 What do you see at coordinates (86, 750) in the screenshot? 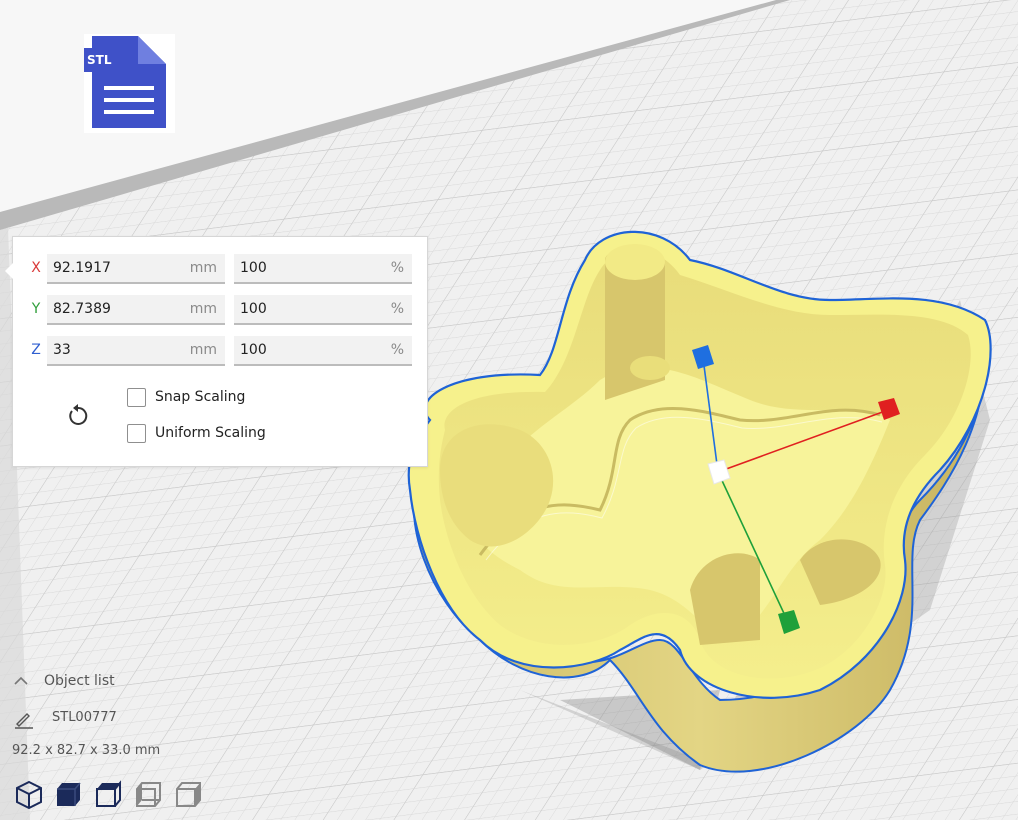
I see `object-dimensions: 92.2 x 82.7 x 33.0 mm` at bounding box center [86, 750].